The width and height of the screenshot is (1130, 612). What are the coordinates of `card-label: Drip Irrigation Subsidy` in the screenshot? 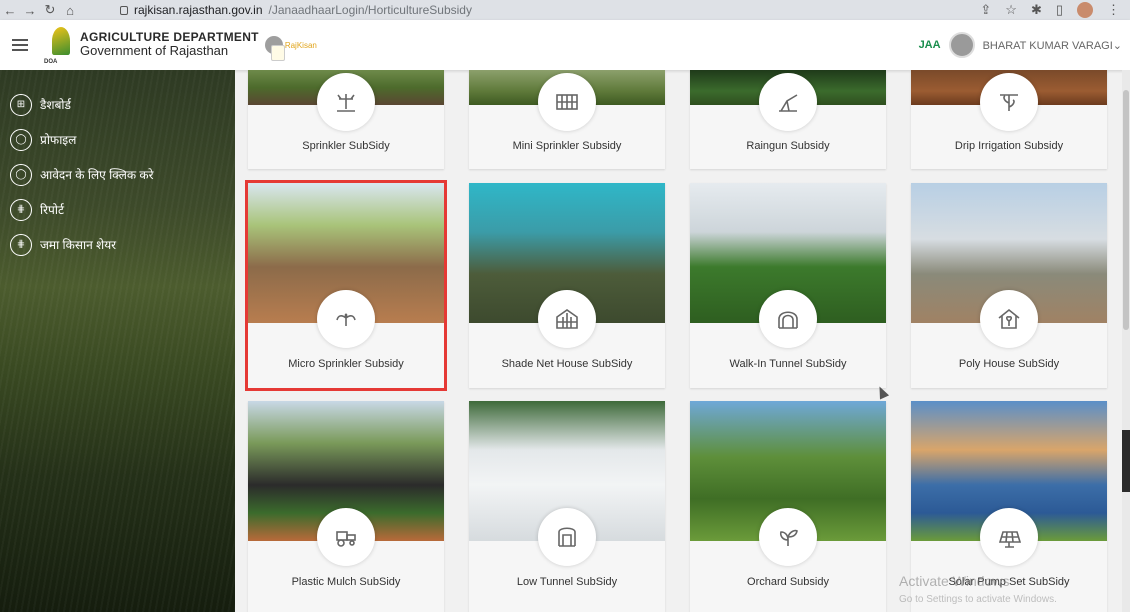 It's located at (1009, 146).